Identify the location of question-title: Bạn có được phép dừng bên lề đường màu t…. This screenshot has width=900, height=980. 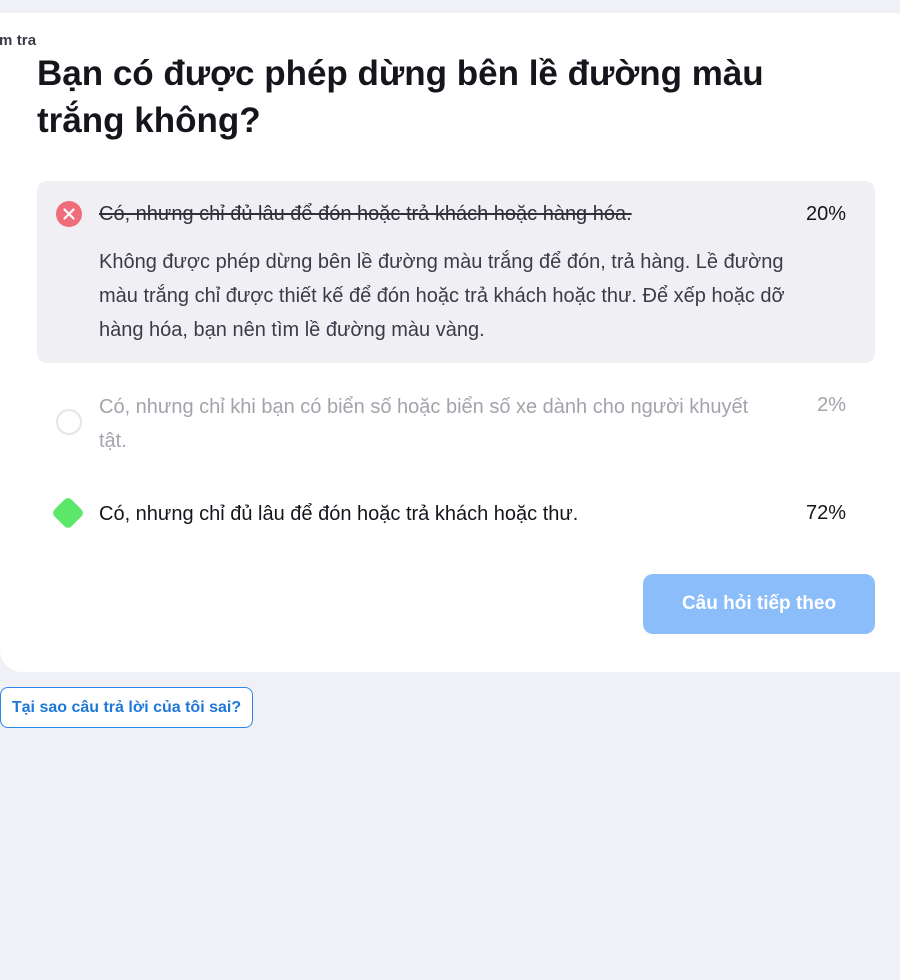
(400, 97).